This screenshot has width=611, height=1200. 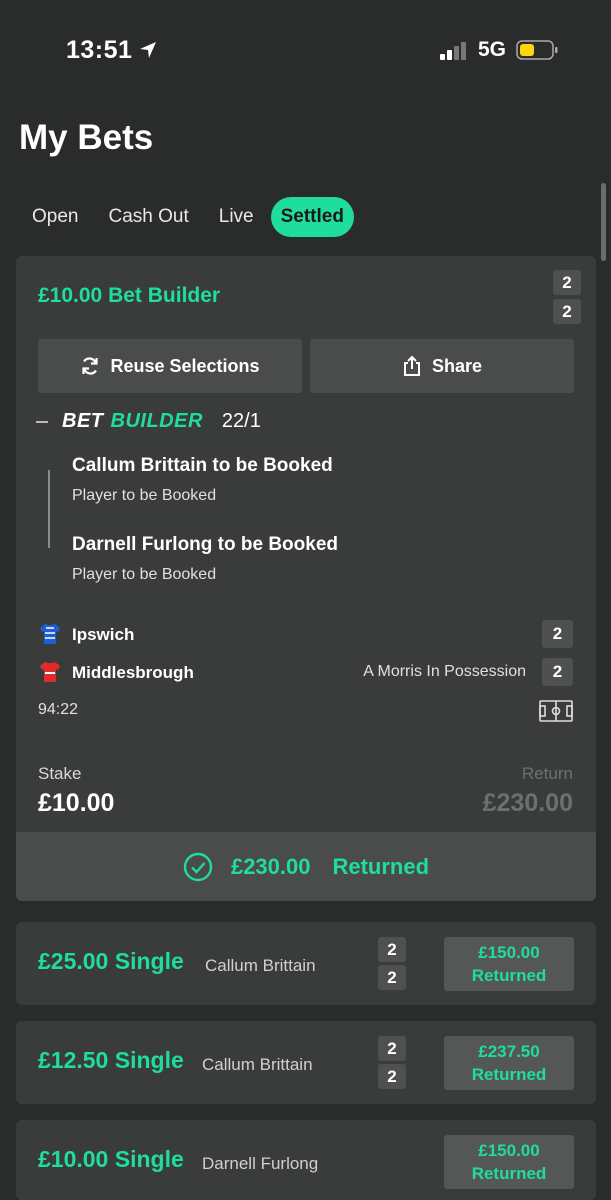 What do you see at coordinates (241, 421) in the screenshot?
I see `bet-odds: 22/1` at bounding box center [241, 421].